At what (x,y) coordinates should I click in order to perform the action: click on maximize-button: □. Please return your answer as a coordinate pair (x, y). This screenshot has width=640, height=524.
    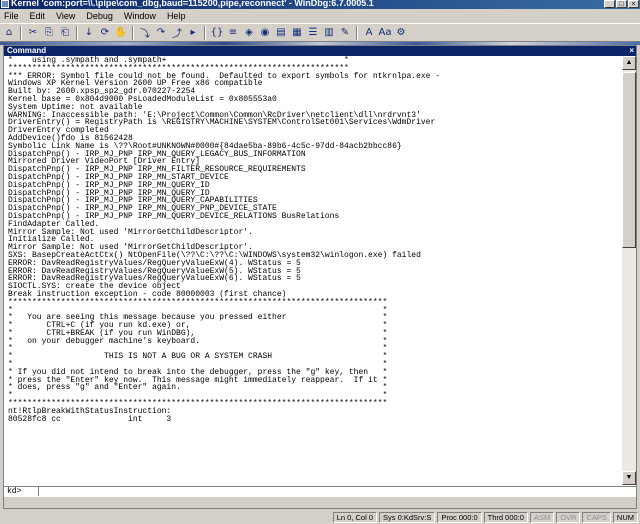
    Looking at the image, I should click on (621, 4).